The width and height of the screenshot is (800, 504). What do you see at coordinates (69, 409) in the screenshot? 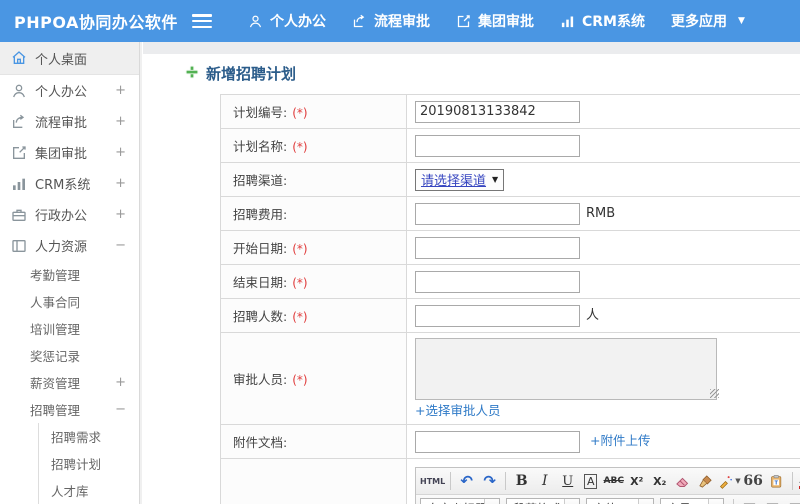
I see `sidebar-item-recruit-mgmt: 招聘管理 −` at bounding box center [69, 409].